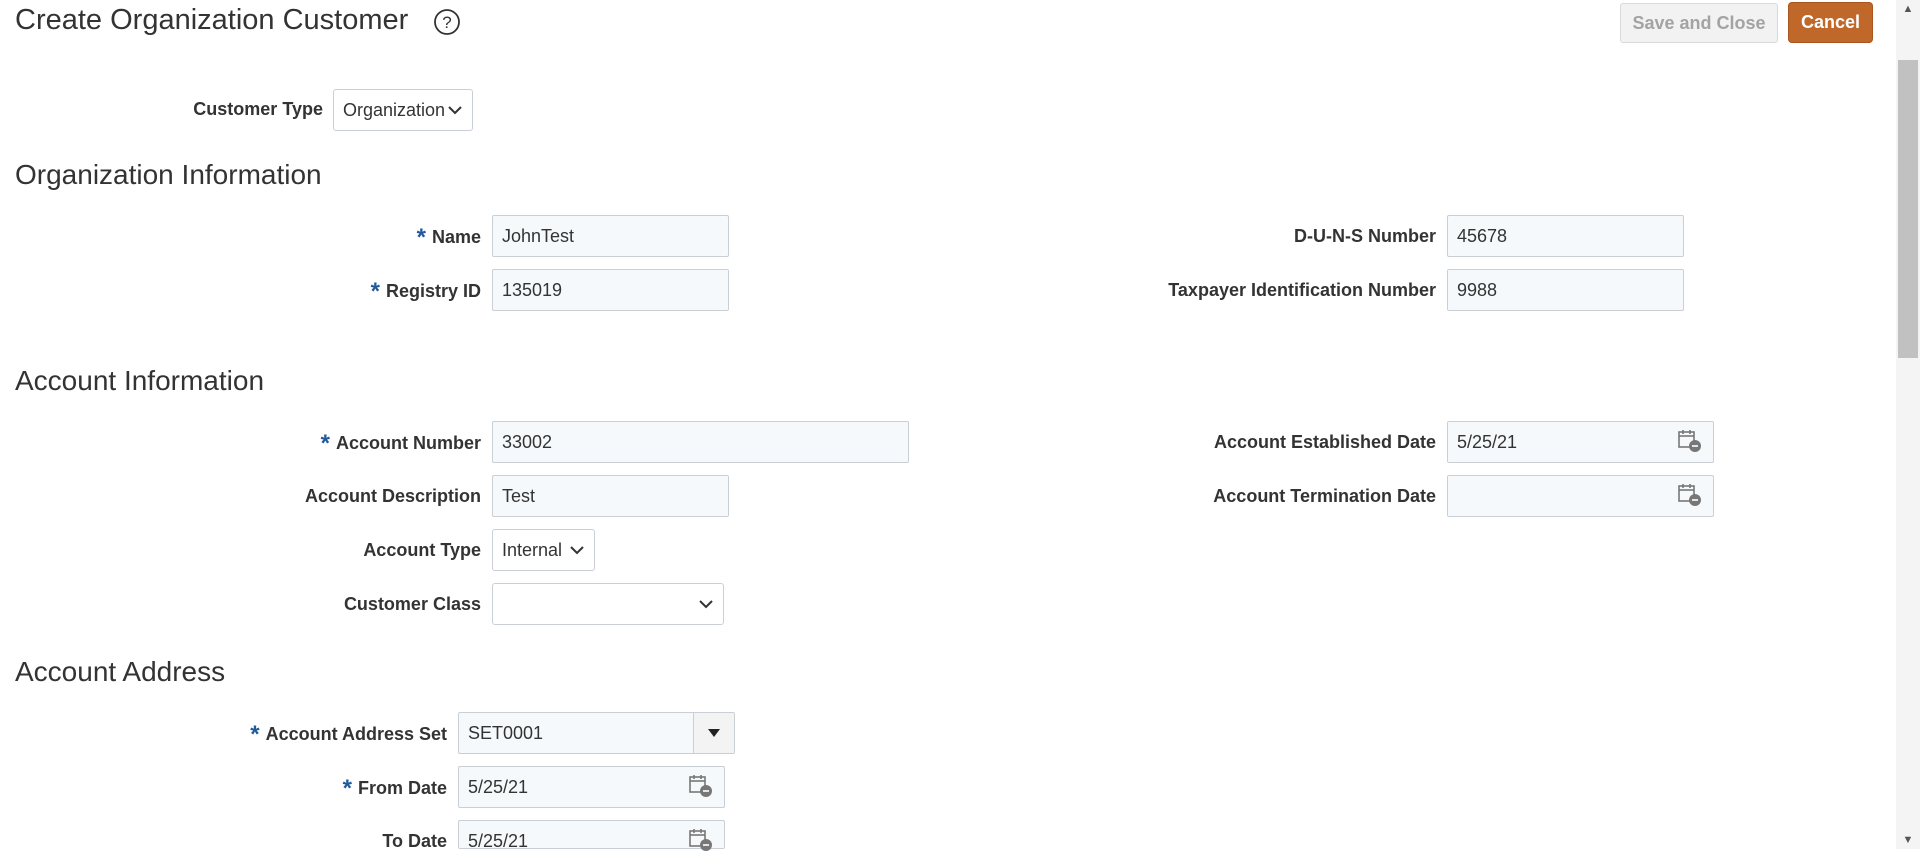  What do you see at coordinates (1565, 236) in the screenshot?
I see `duns-field: 45678` at bounding box center [1565, 236].